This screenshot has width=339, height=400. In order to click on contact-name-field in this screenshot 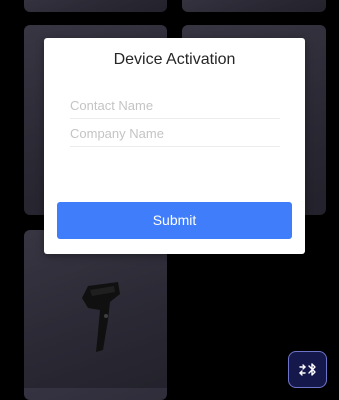, I will do `click(175, 106)`.